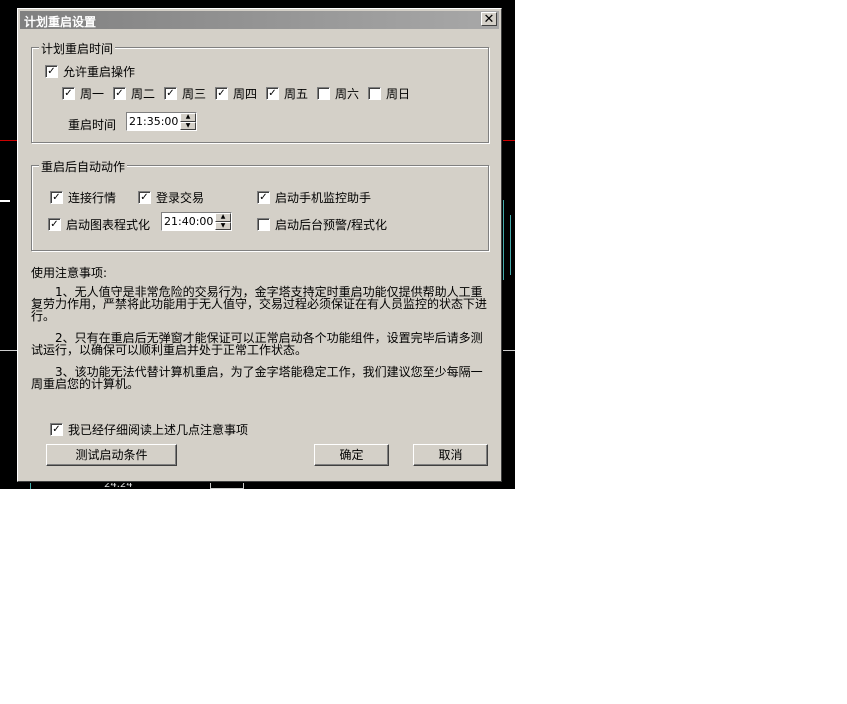  Describe the element at coordinates (221, 93) in the screenshot. I see `day-thursday-box: ✓` at that location.